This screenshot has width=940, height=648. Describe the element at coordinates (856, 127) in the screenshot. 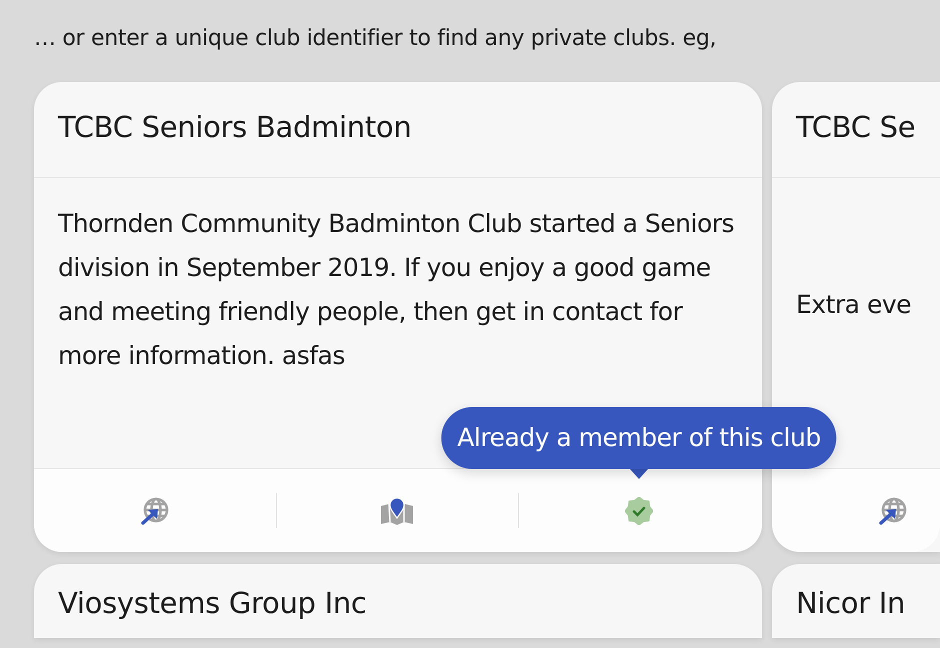

I see `club-title: TCBC Se` at that location.